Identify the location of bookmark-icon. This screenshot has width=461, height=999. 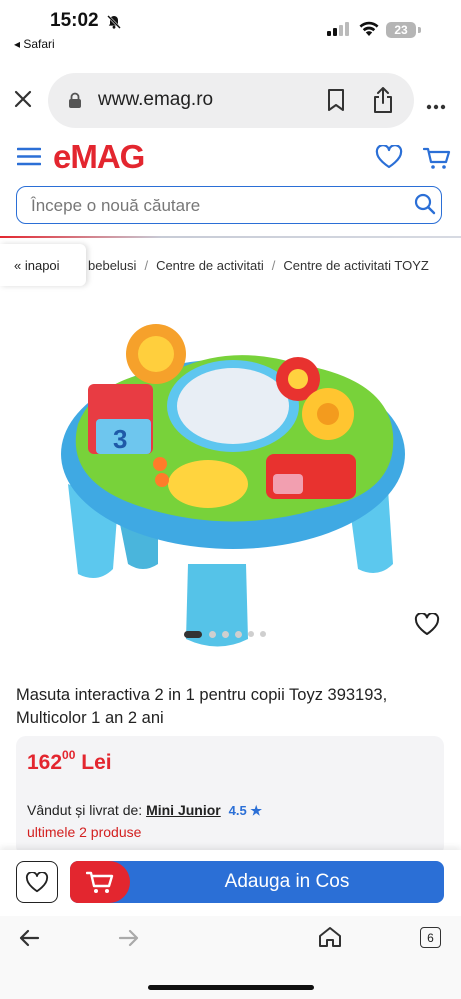
(336, 102).